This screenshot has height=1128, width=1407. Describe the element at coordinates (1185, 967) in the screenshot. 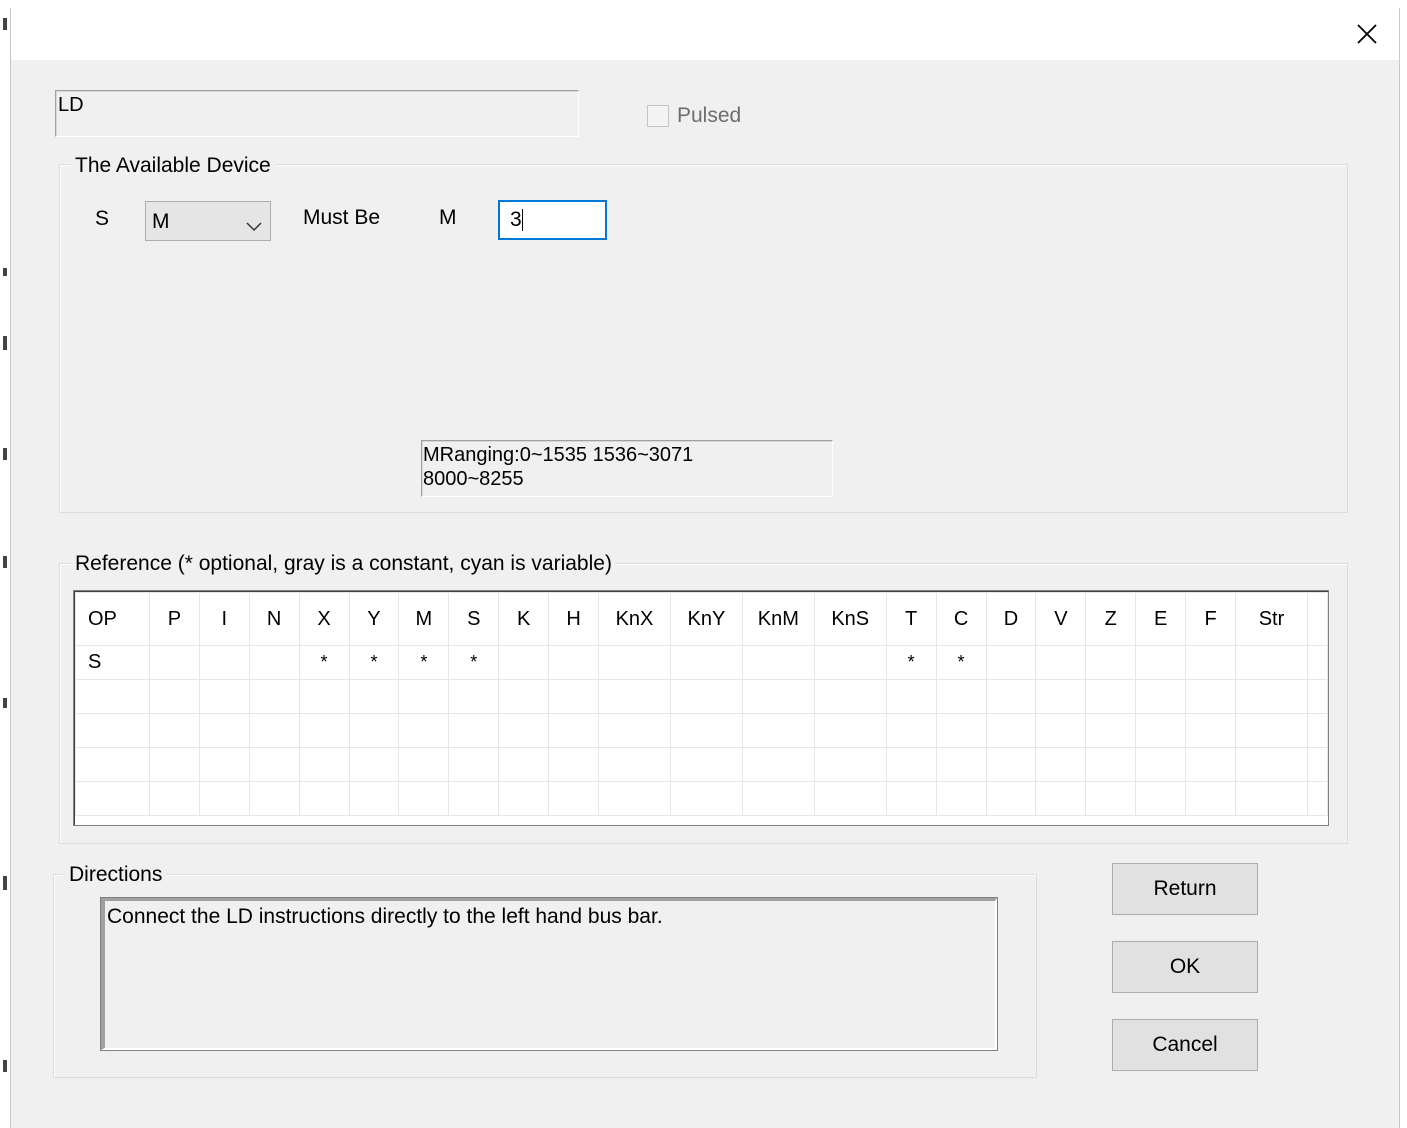

I see `ok-button: OK` at that location.